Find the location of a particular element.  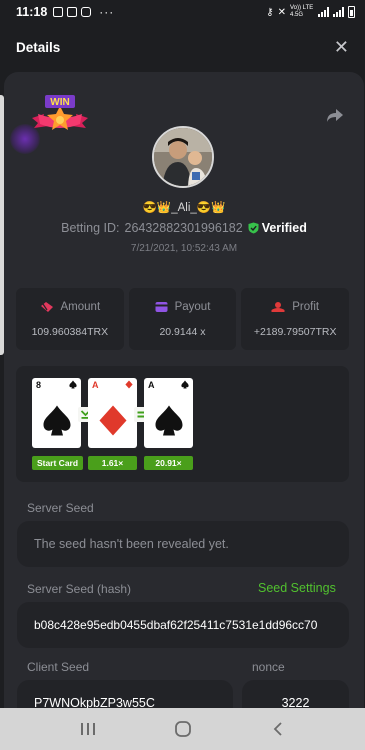

battery-icon is located at coordinates (351, 12).